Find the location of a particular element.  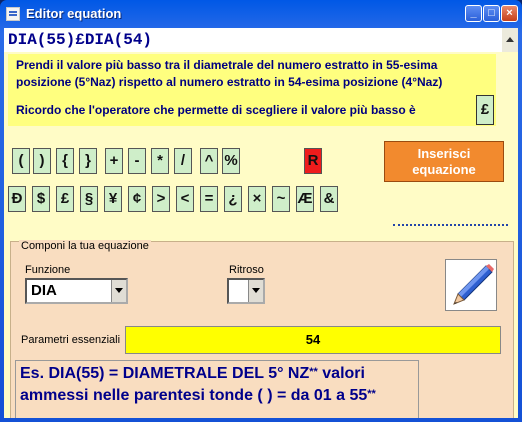

symbol-button: { is located at coordinates (65, 161).